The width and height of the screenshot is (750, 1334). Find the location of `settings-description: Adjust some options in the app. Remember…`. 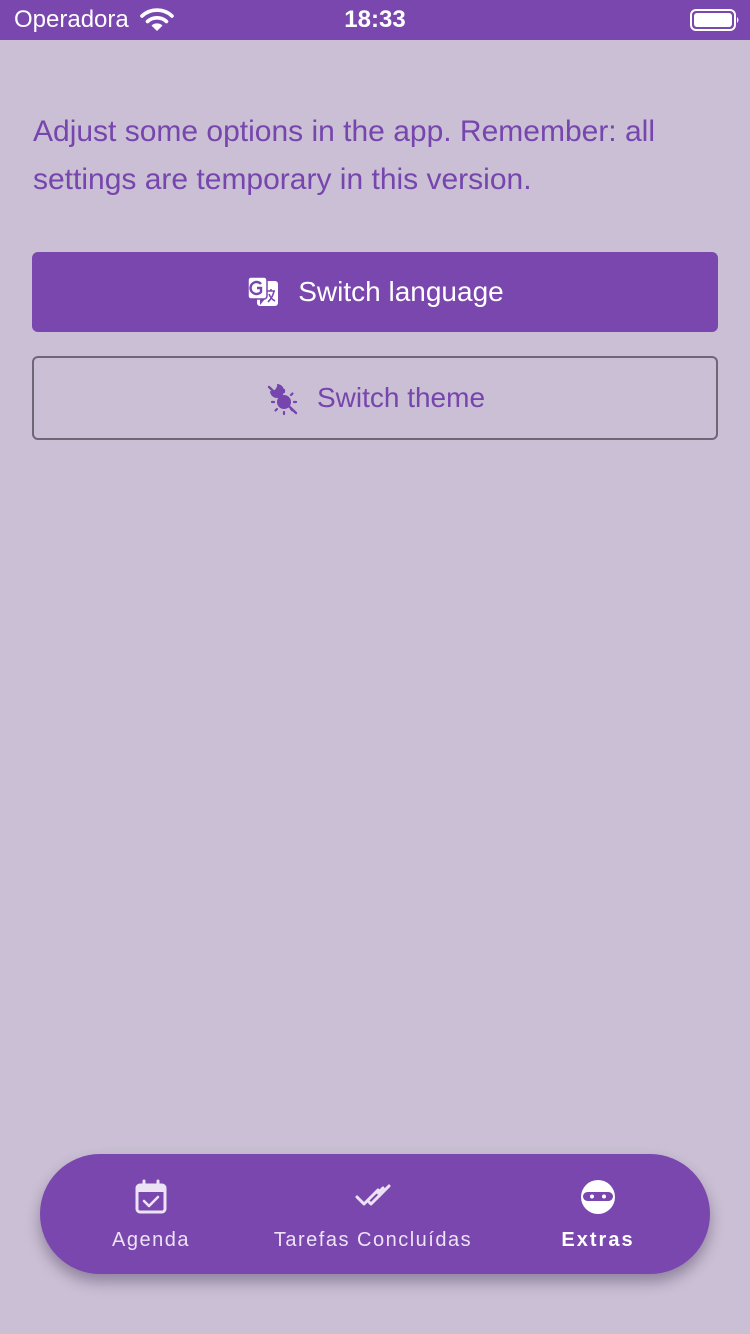

settings-description: Adjust some options in the app. Remember… is located at coordinates (344, 155).